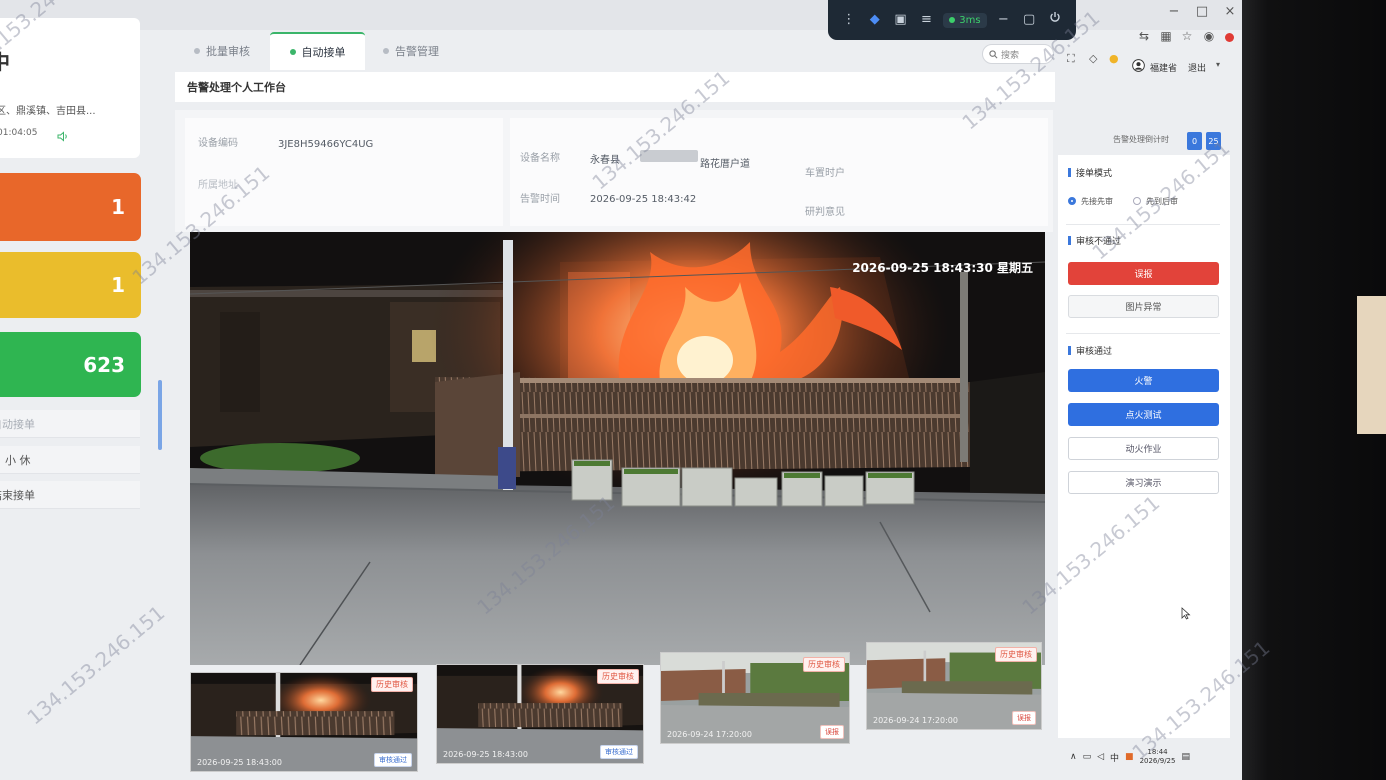 Image resolution: width=1386 pixels, height=780 pixels. I want to click on countdown-label: 告警处理倒计时, so click(1141, 139).